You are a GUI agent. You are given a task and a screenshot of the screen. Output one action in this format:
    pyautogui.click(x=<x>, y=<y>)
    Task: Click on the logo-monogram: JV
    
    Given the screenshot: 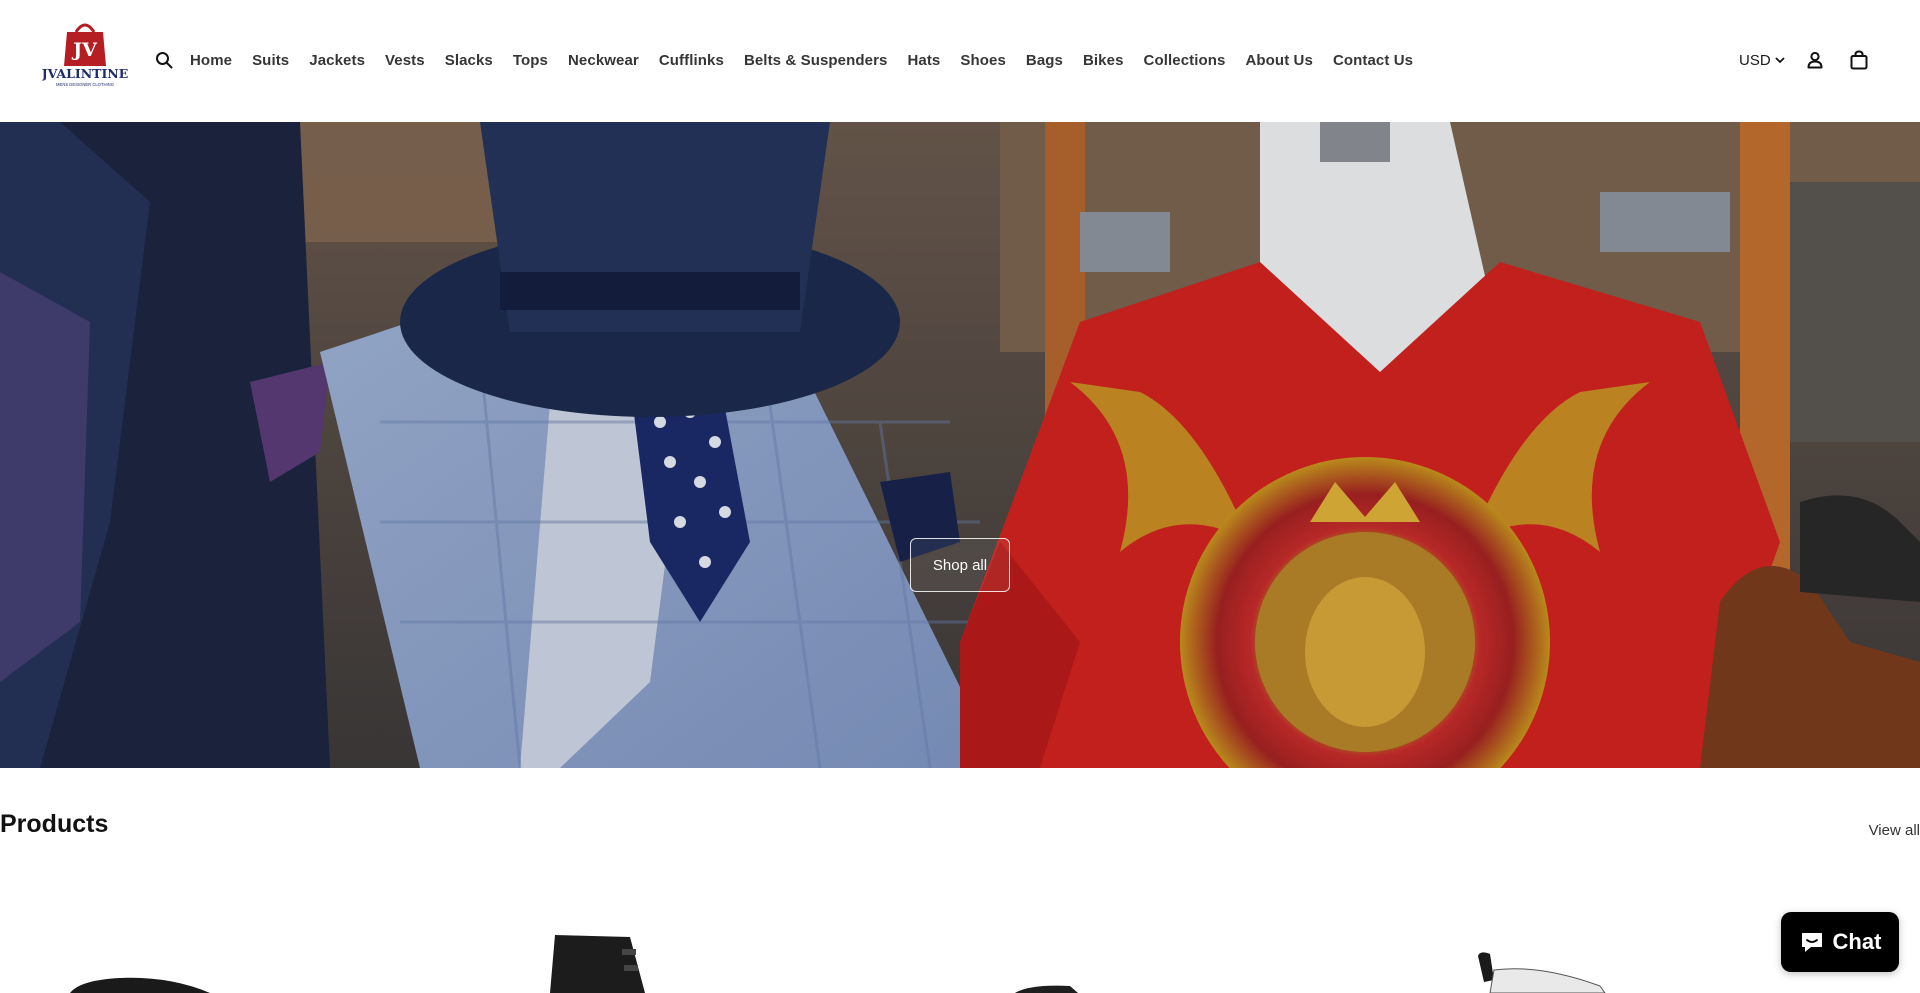 What is the action you would take?
    pyautogui.click(x=84, y=50)
    